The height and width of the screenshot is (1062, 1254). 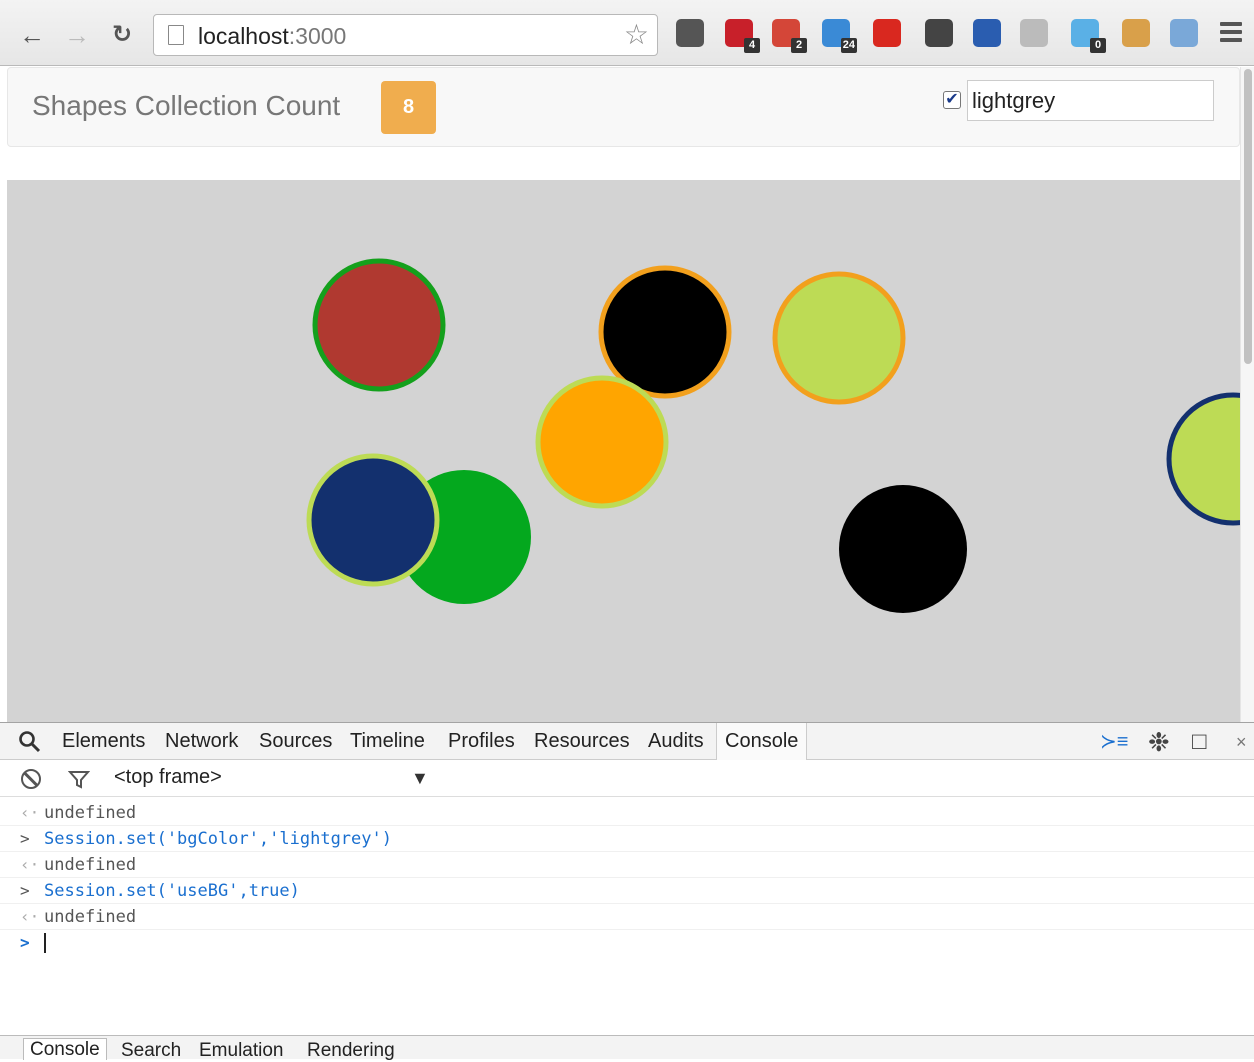 I want to click on tab-console: Console, so click(x=762, y=741).